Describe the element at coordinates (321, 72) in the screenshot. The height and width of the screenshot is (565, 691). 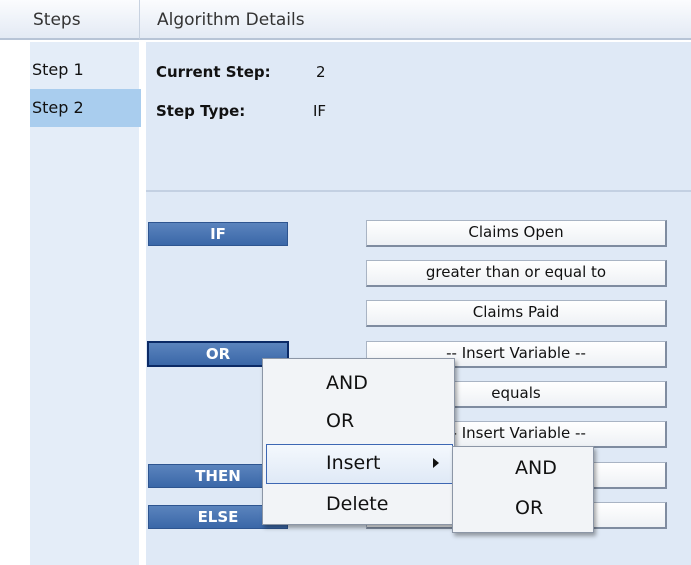
I see `current-step-value: 2` at that location.